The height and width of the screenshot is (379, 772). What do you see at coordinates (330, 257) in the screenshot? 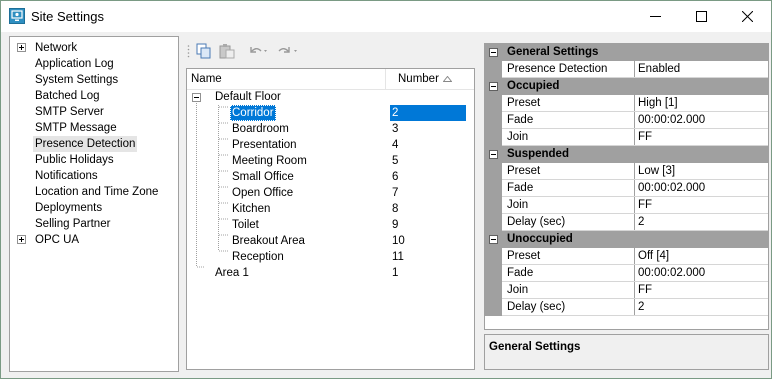
I see `tree-row-room: Reception 11` at bounding box center [330, 257].